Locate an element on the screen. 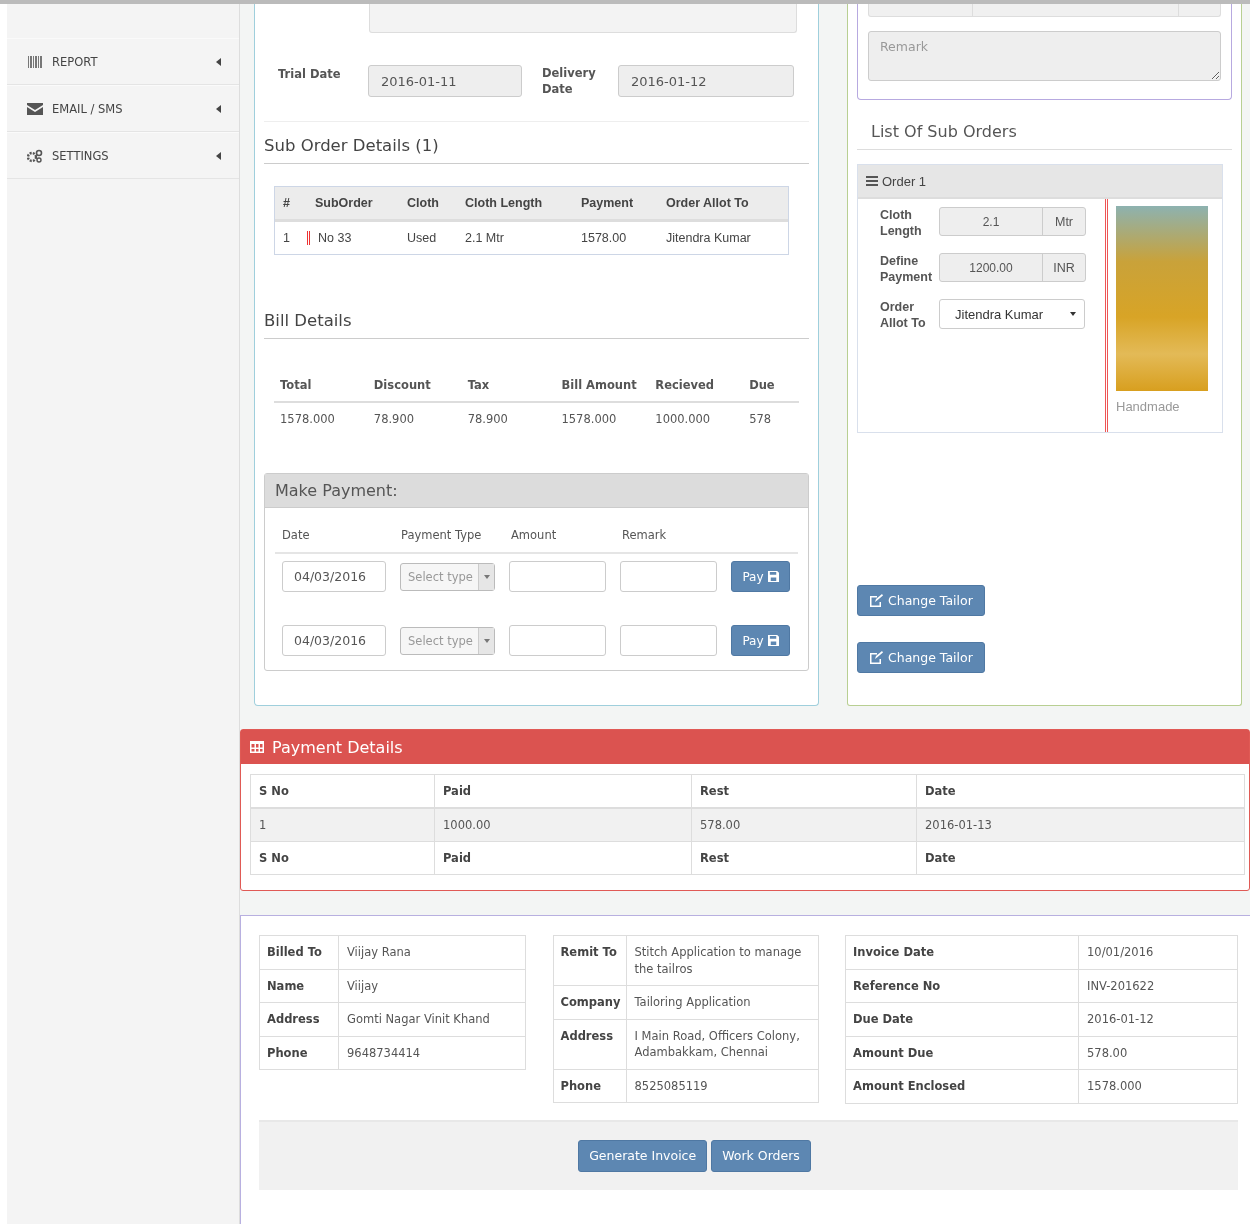 This screenshot has width=1250, height=1224. make-payment-header: Make Payment: is located at coordinates (536, 491).